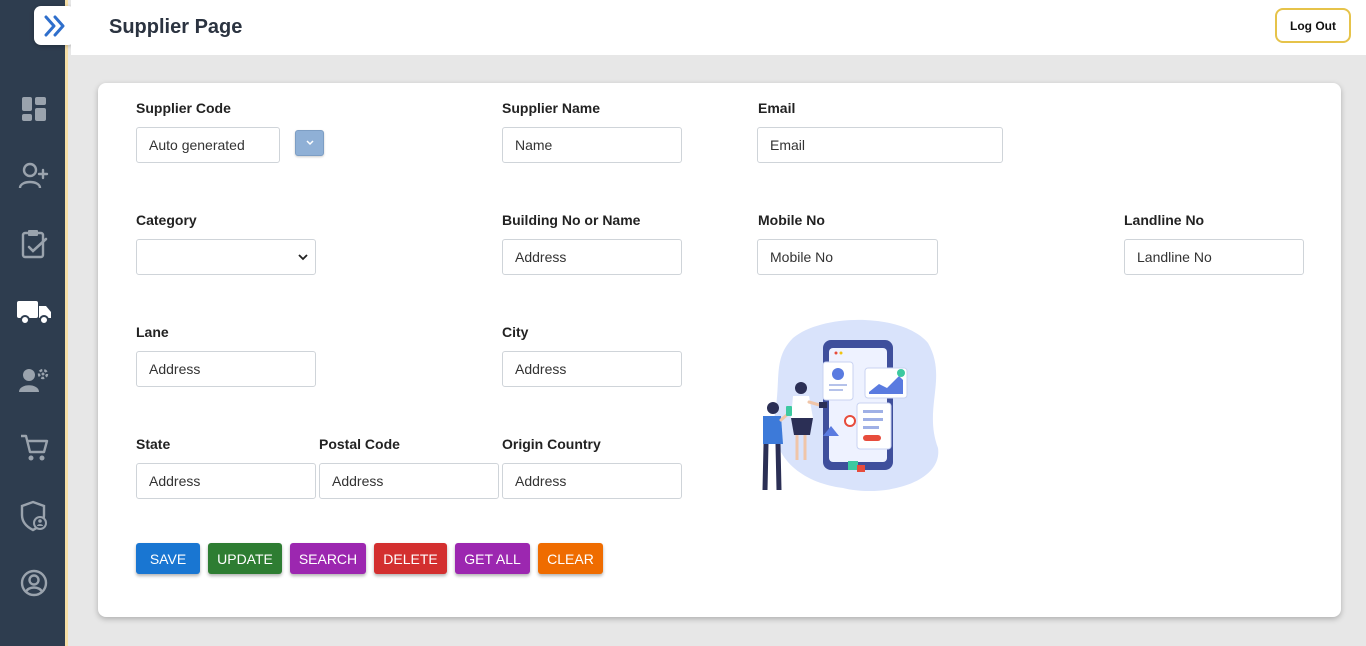 This screenshot has width=1366, height=646. Describe the element at coordinates (166, 220) in the screenshot. I see `category-label: Category` at that location.